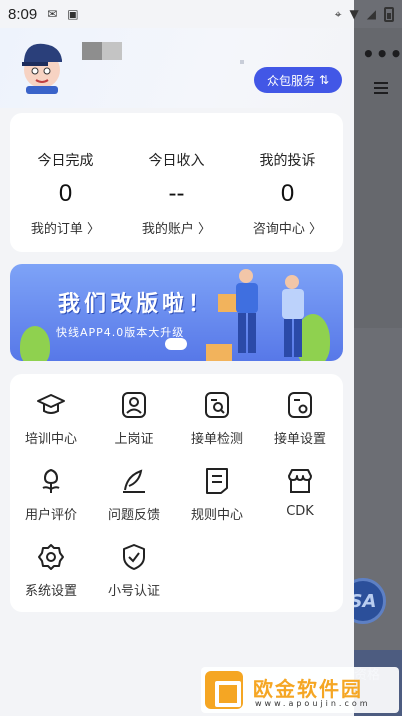 The height and width of the screenshot is (716, 402). Describe the element at coordinates (217, 405) in the screenshot. I see `scan-search-icon` at that location.